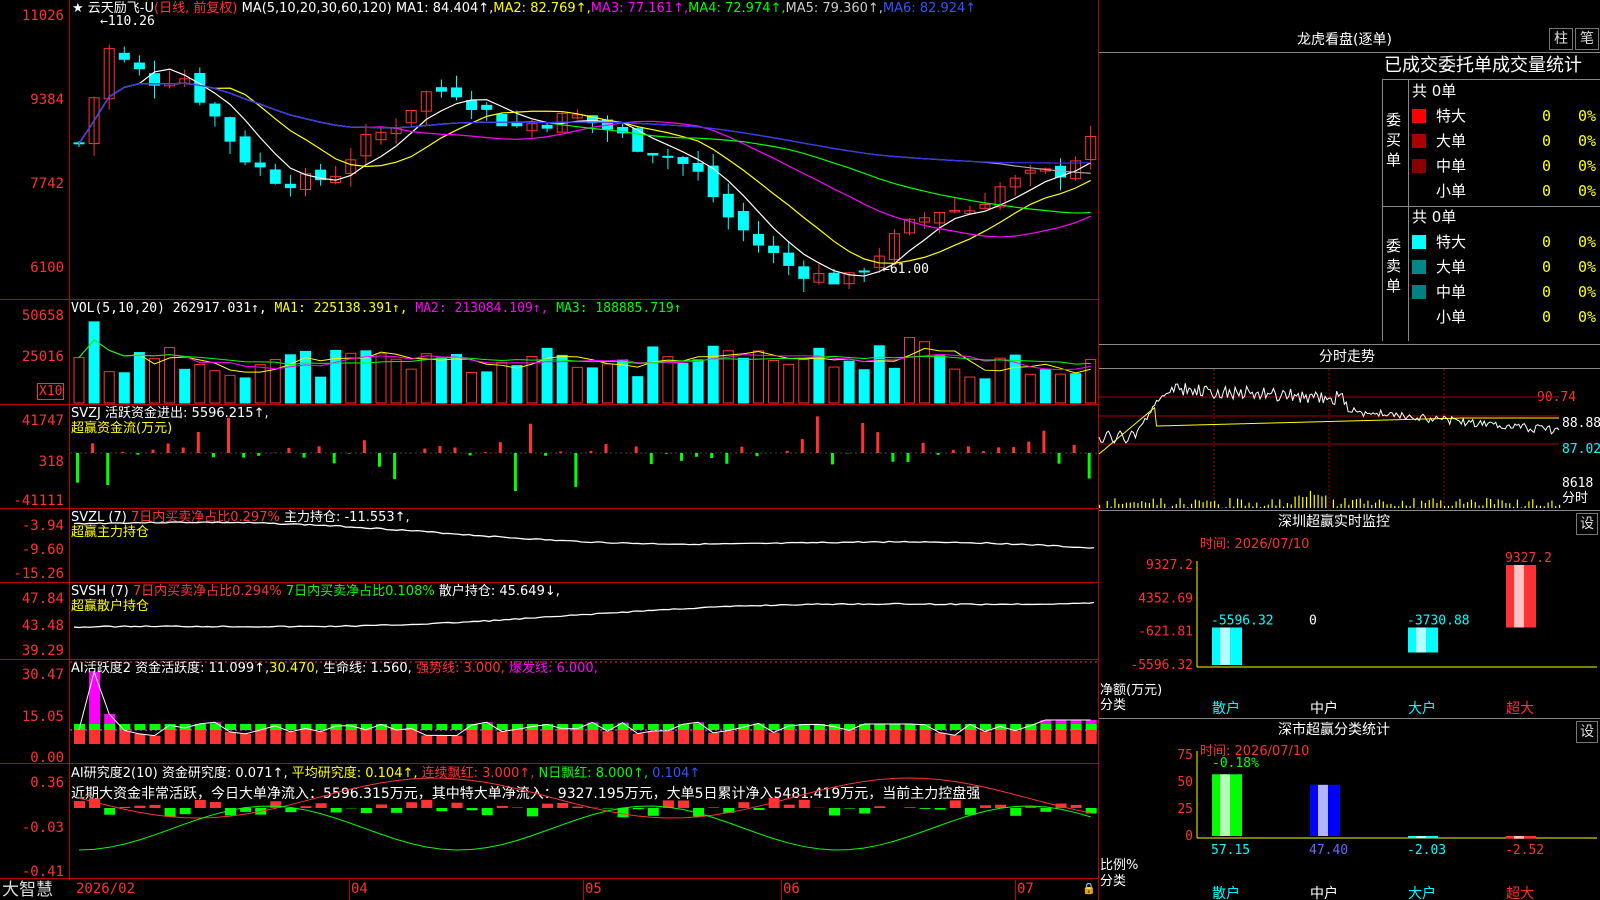 This screenshot has width=1600, height=900. Describe the element at coordinates (42, 872) in the screenshot. I see `ai-research-axis-label: -0.41` at that location.